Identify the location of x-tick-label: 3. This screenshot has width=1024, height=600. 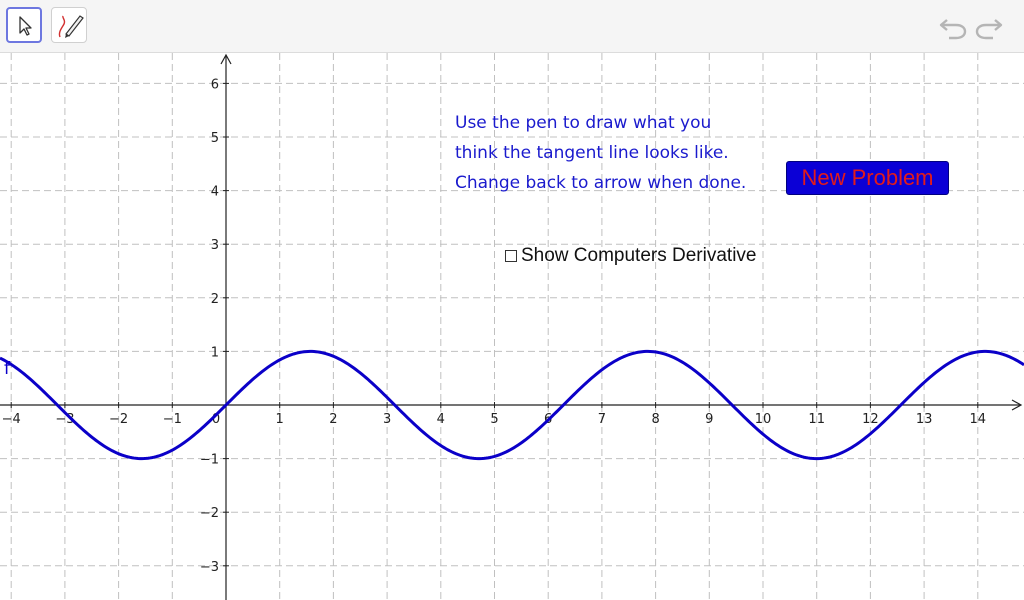
(387, 419).